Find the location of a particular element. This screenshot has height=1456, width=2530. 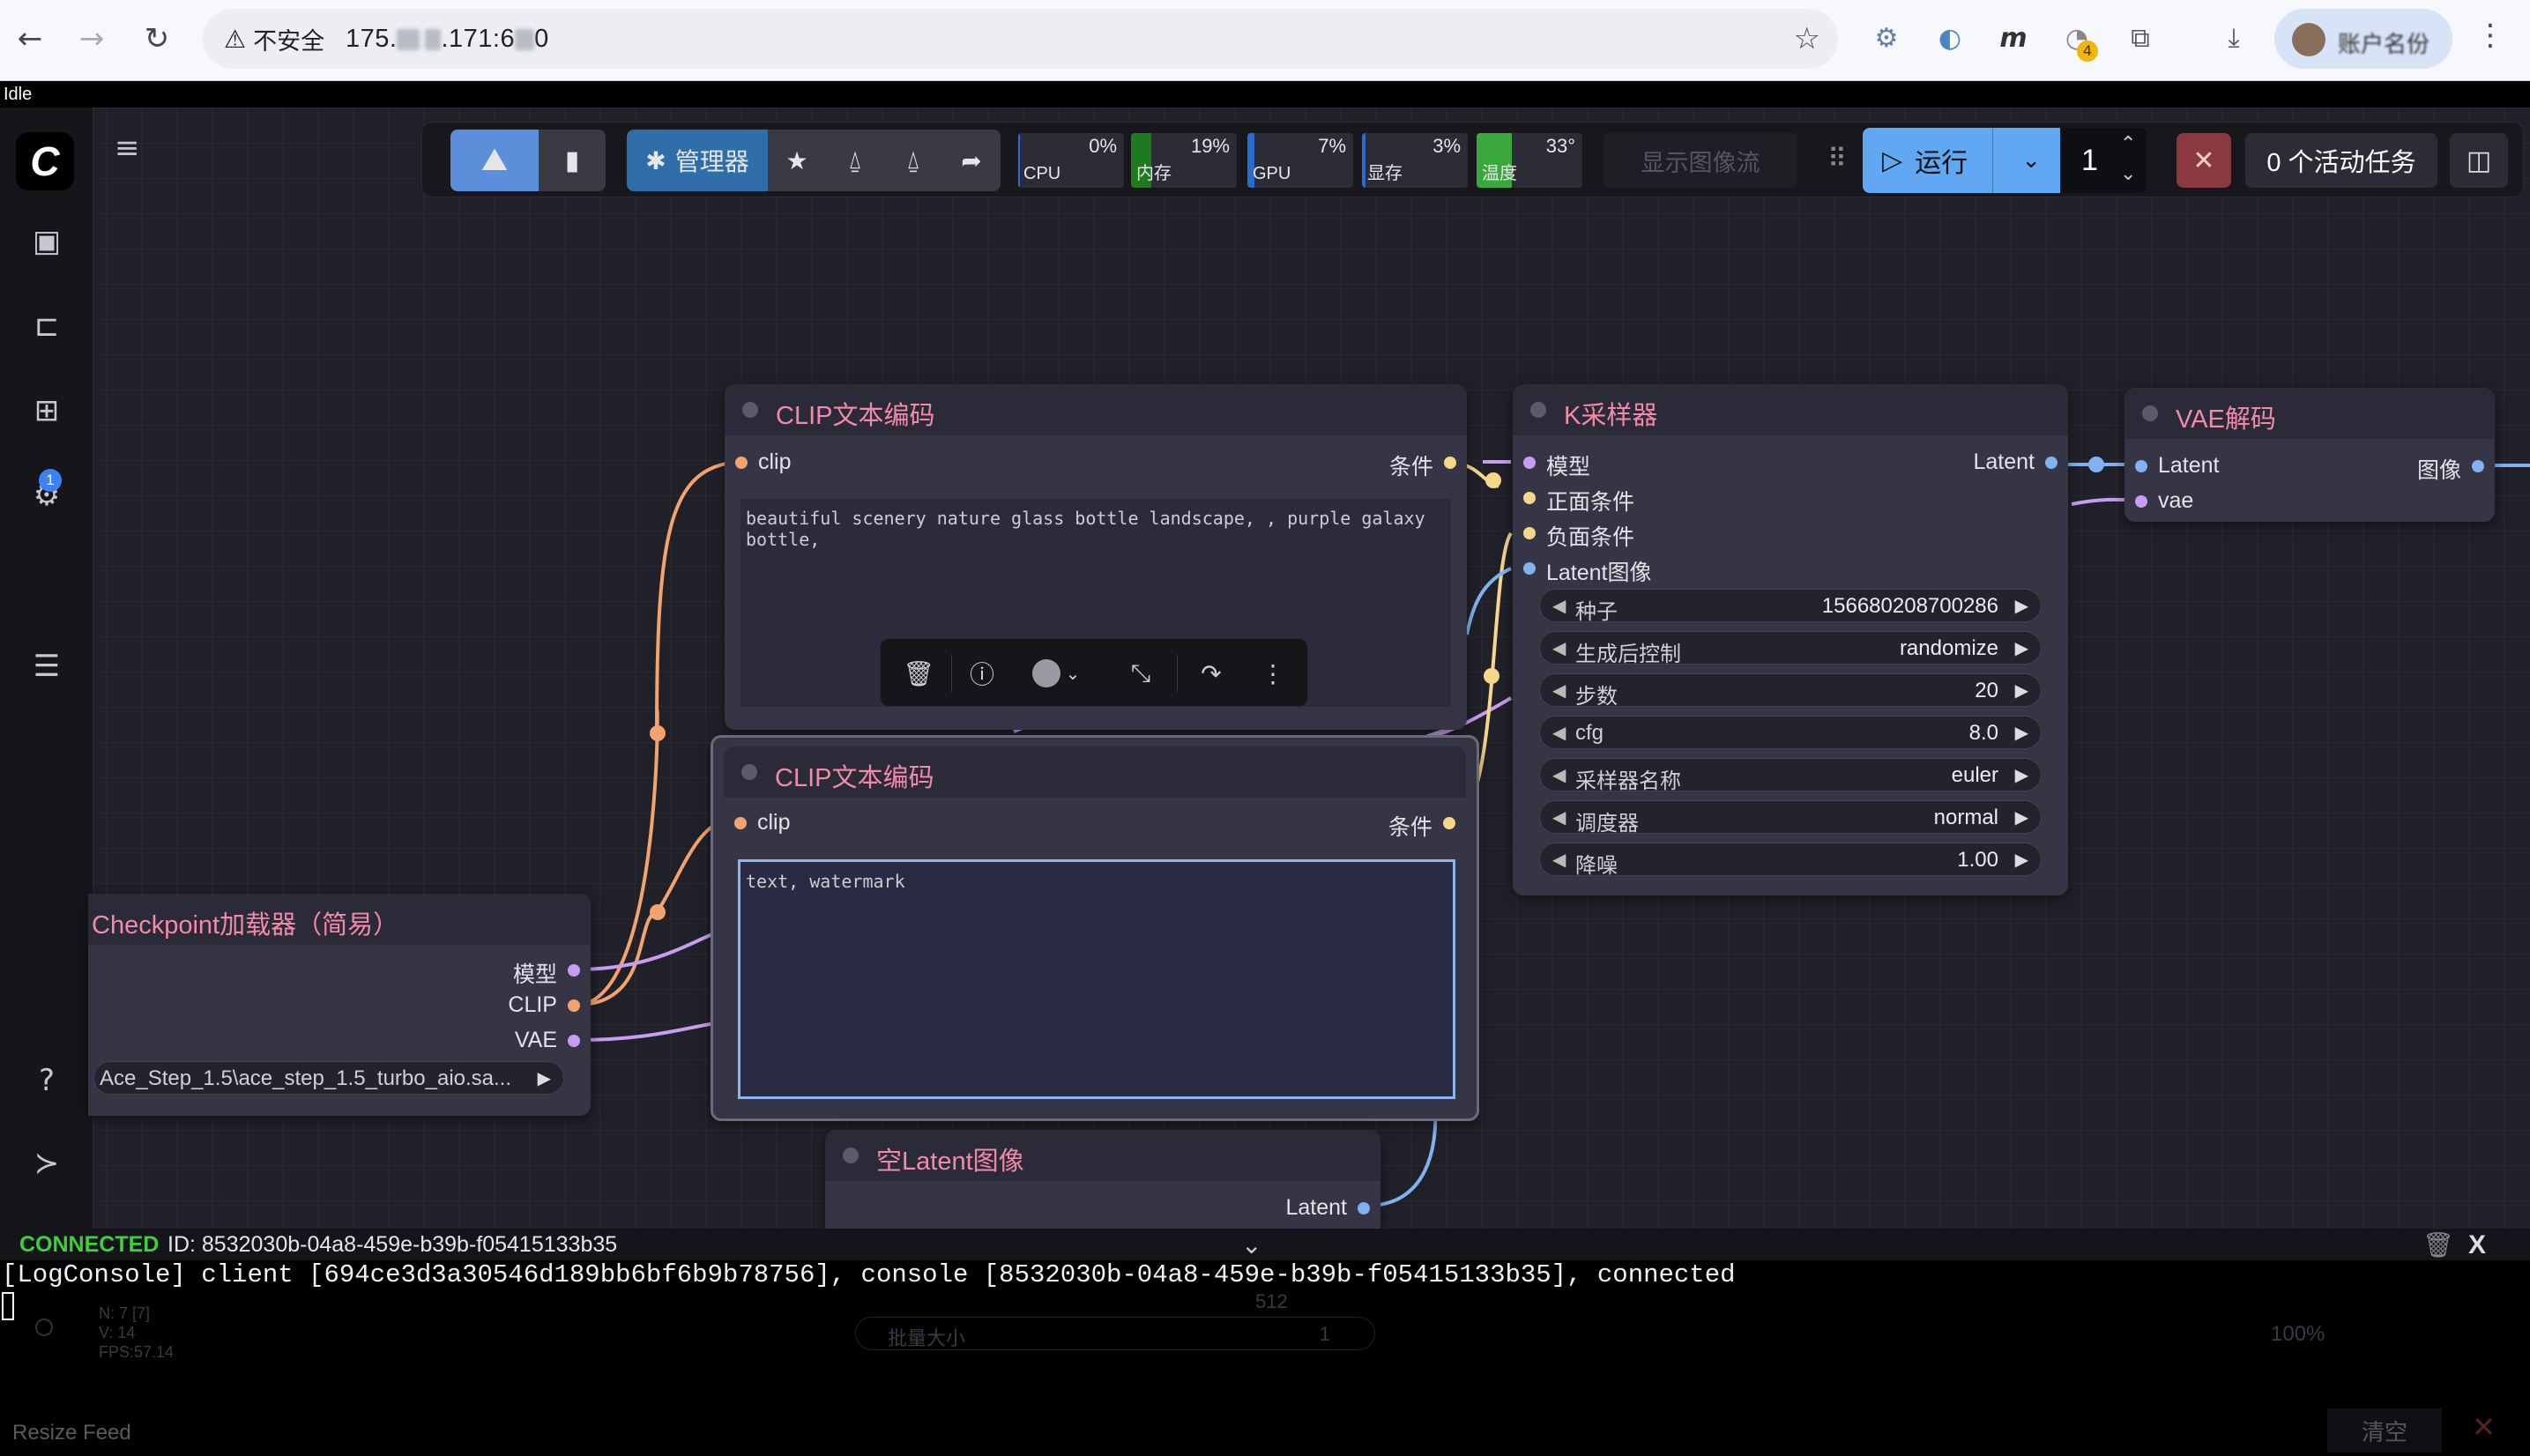

node-header: K采样器 is located at coordinates (1790, 409).